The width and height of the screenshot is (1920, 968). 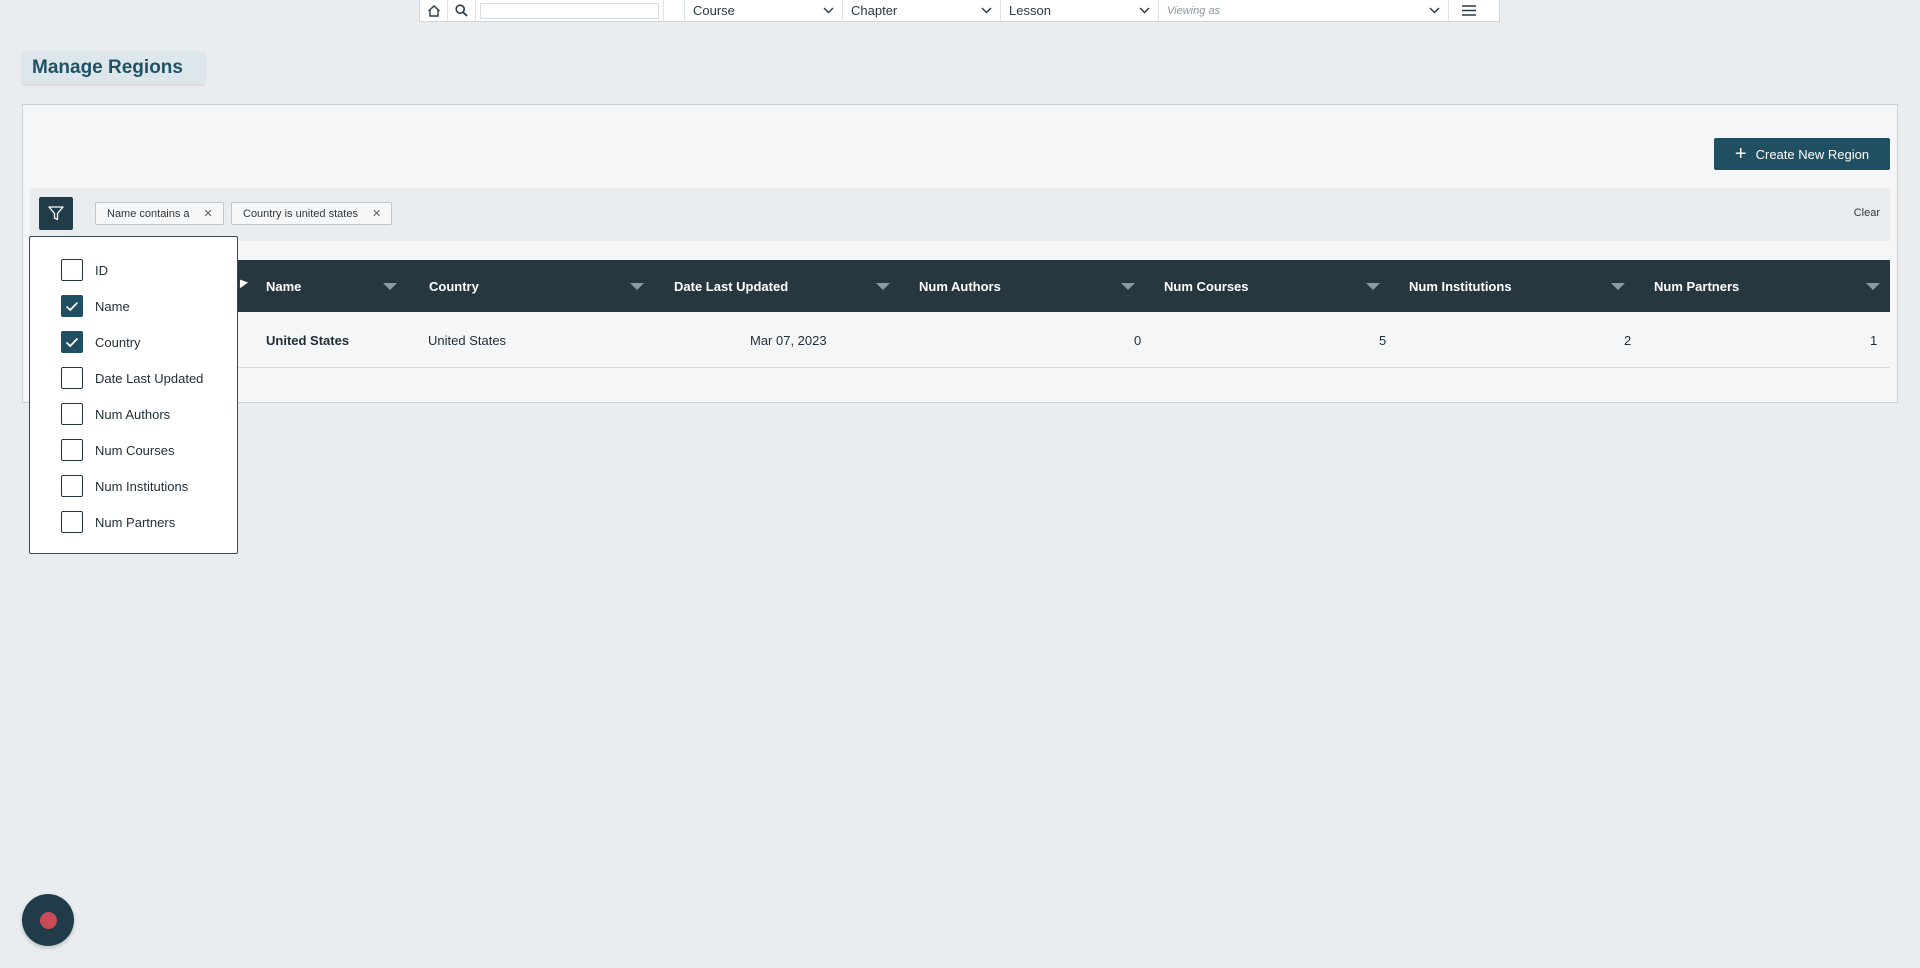 What do you see at coordinates (764, 10) in the screenshot?
I see `course-select: Course` at bounding box center [764, 10].